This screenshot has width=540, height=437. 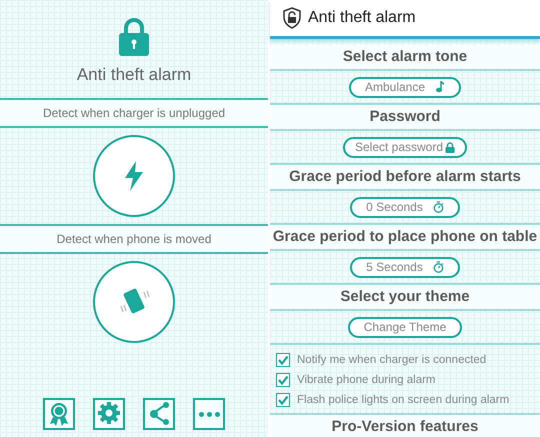 What do you see at coordinates (292, 18) in the screenshot?
I see `shield-lock-icon` at bounding box center [292, 18].